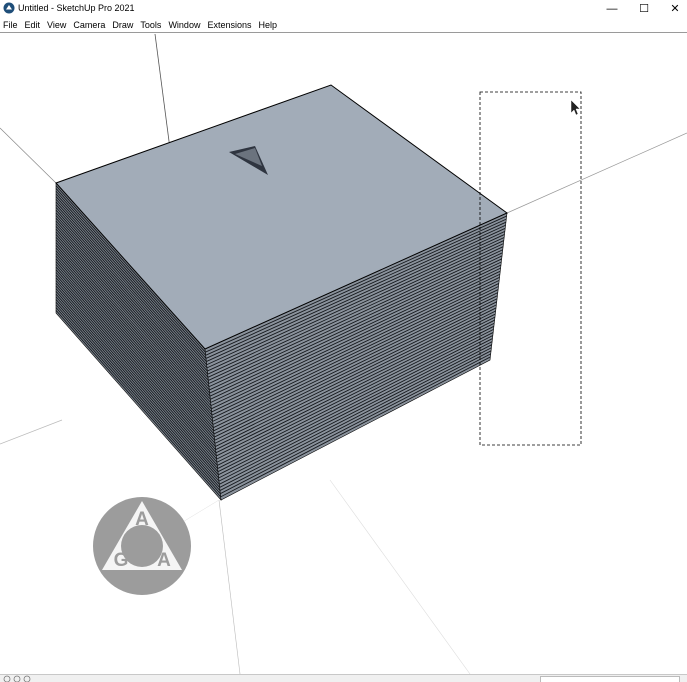 The width and height of the screenshot is (687, 682). I want to click on maximize-button: ☐, so click(644, 8).